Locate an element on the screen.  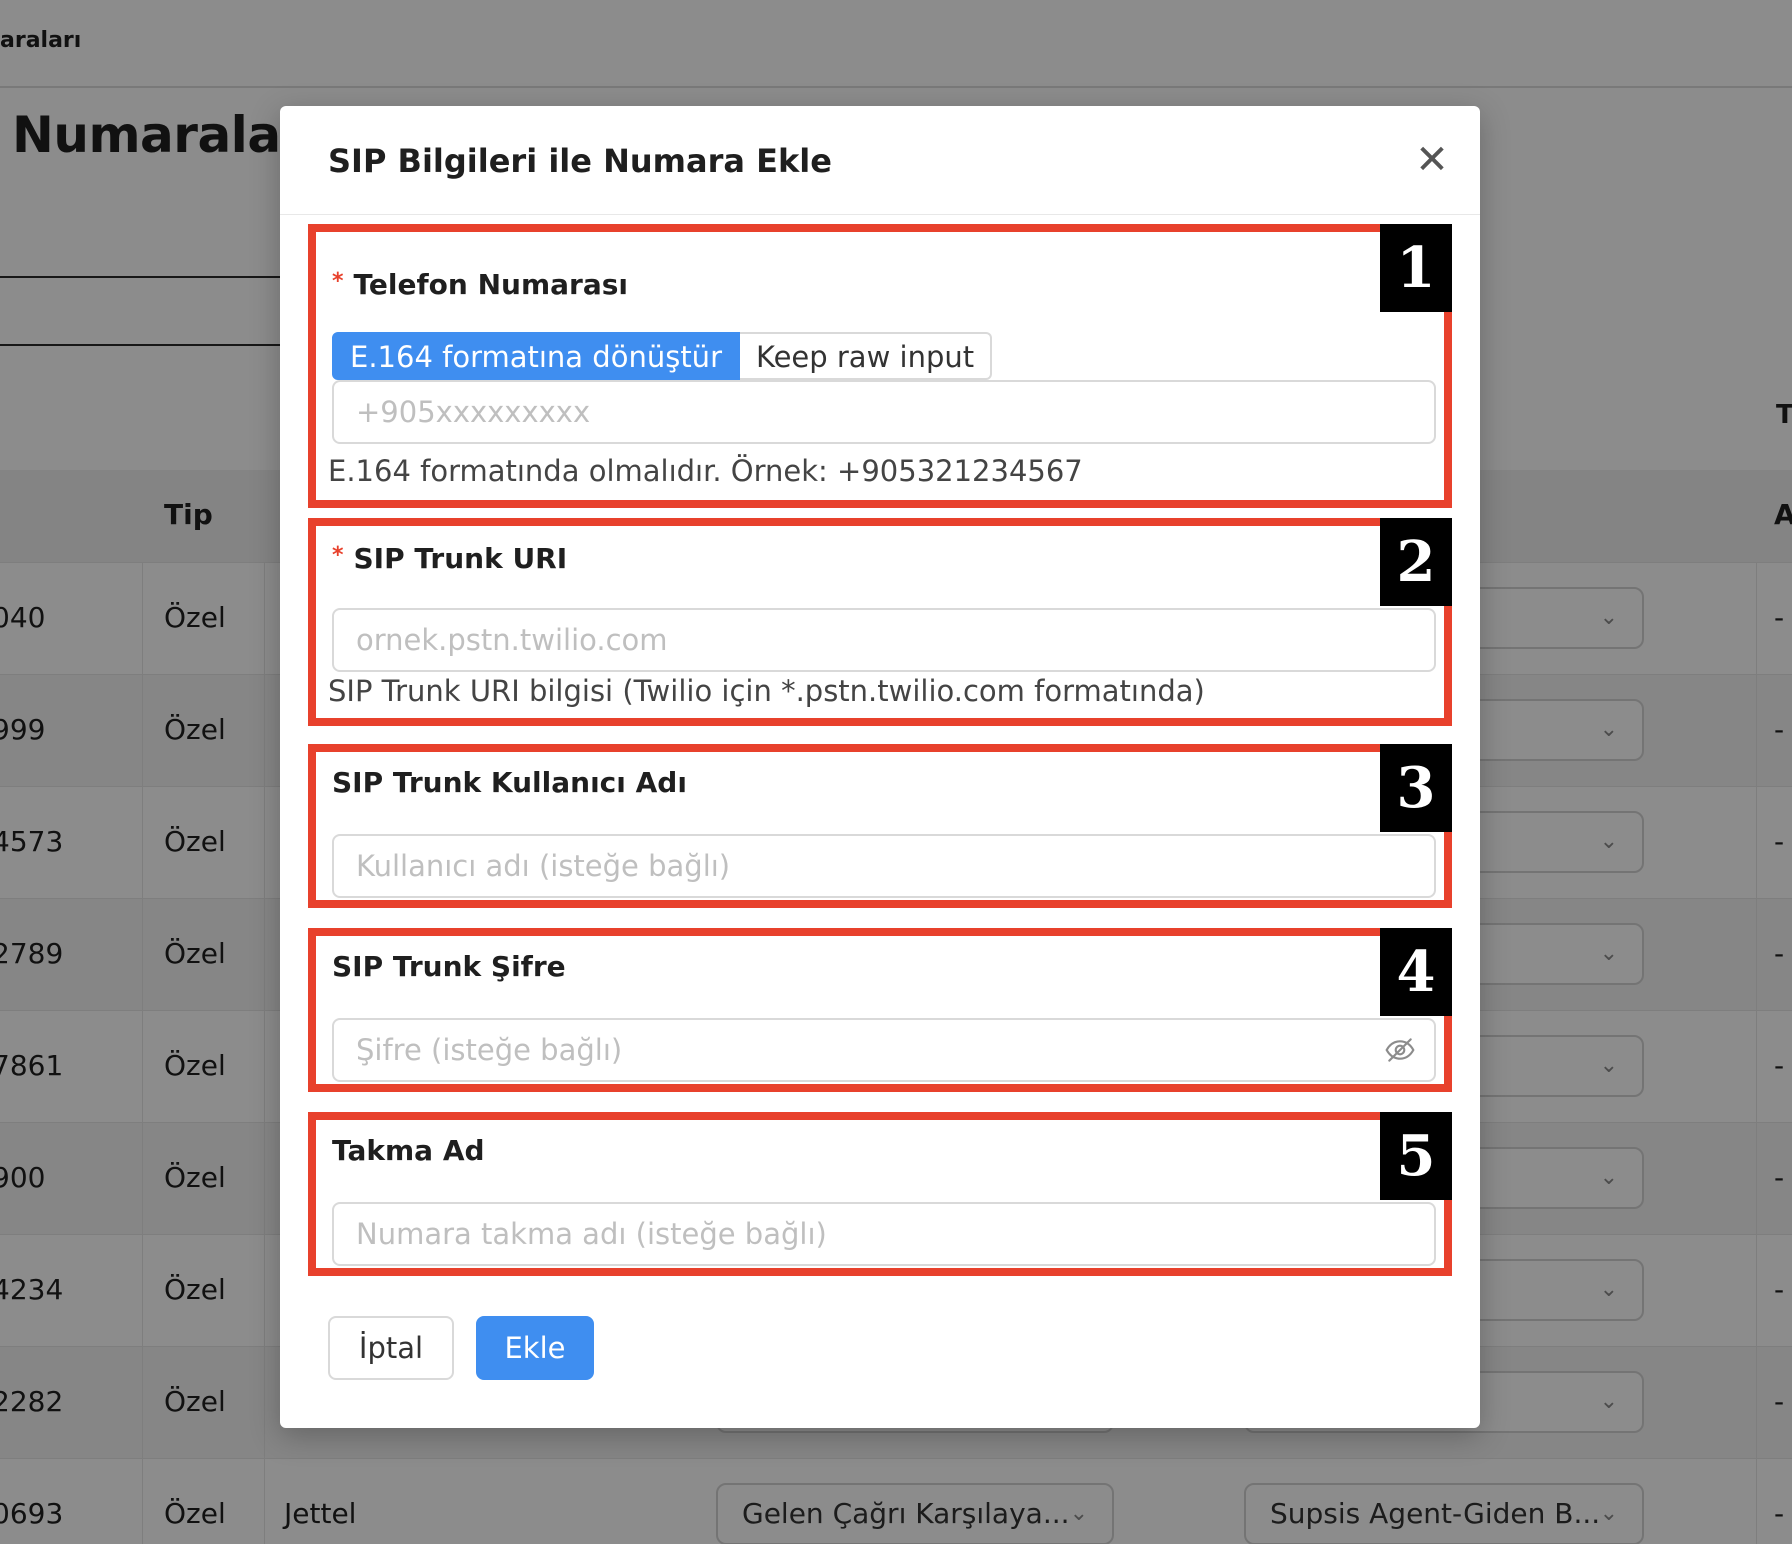
e164-format-option: E.164 formatına dönüştür is located at coordinates (536, 356).